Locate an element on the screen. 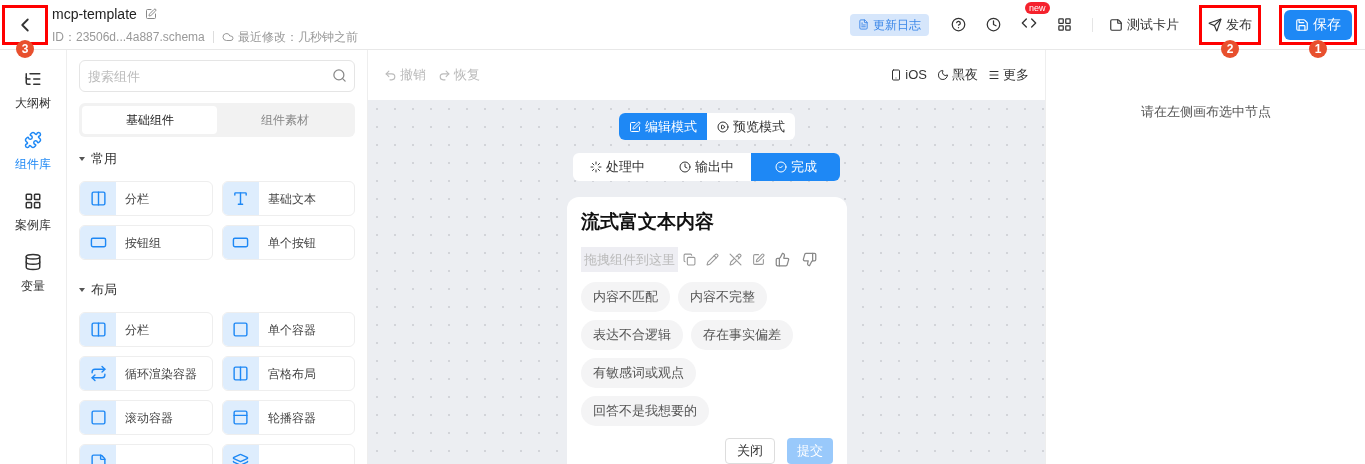 Image resolution: width=1365 pixels, height=464 pixels. database-icon is located at coordinates (33, 262).